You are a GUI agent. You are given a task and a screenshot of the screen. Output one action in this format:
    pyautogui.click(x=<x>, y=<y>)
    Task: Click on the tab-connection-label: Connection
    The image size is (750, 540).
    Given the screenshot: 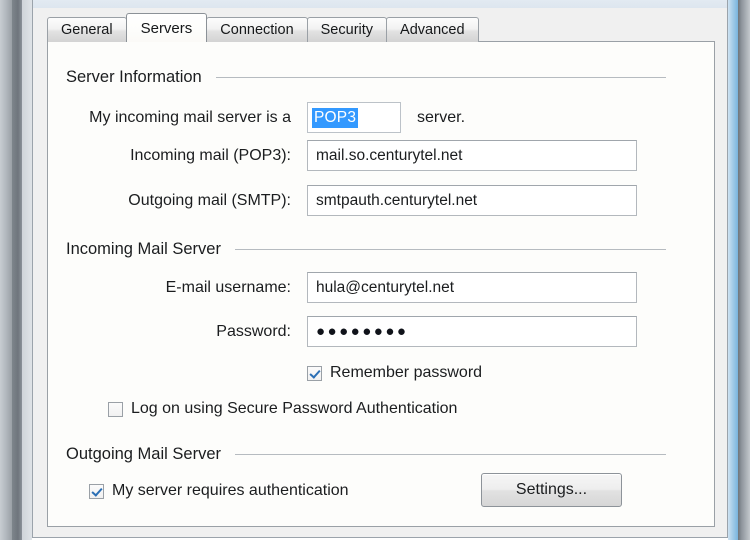 What is the action you would take?
    pyautogui.click(x=257, y=30)
    